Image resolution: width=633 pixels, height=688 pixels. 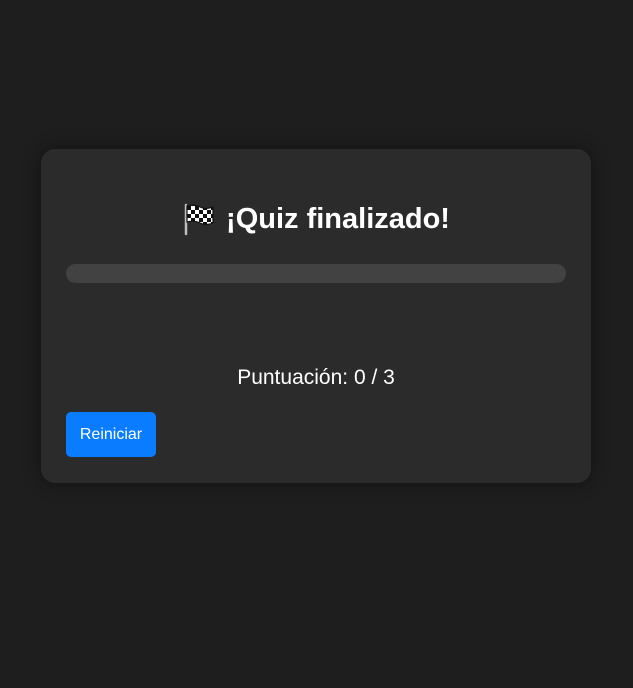 I want to click on restart-button: Reiniciar, so click(x=111, y=434).